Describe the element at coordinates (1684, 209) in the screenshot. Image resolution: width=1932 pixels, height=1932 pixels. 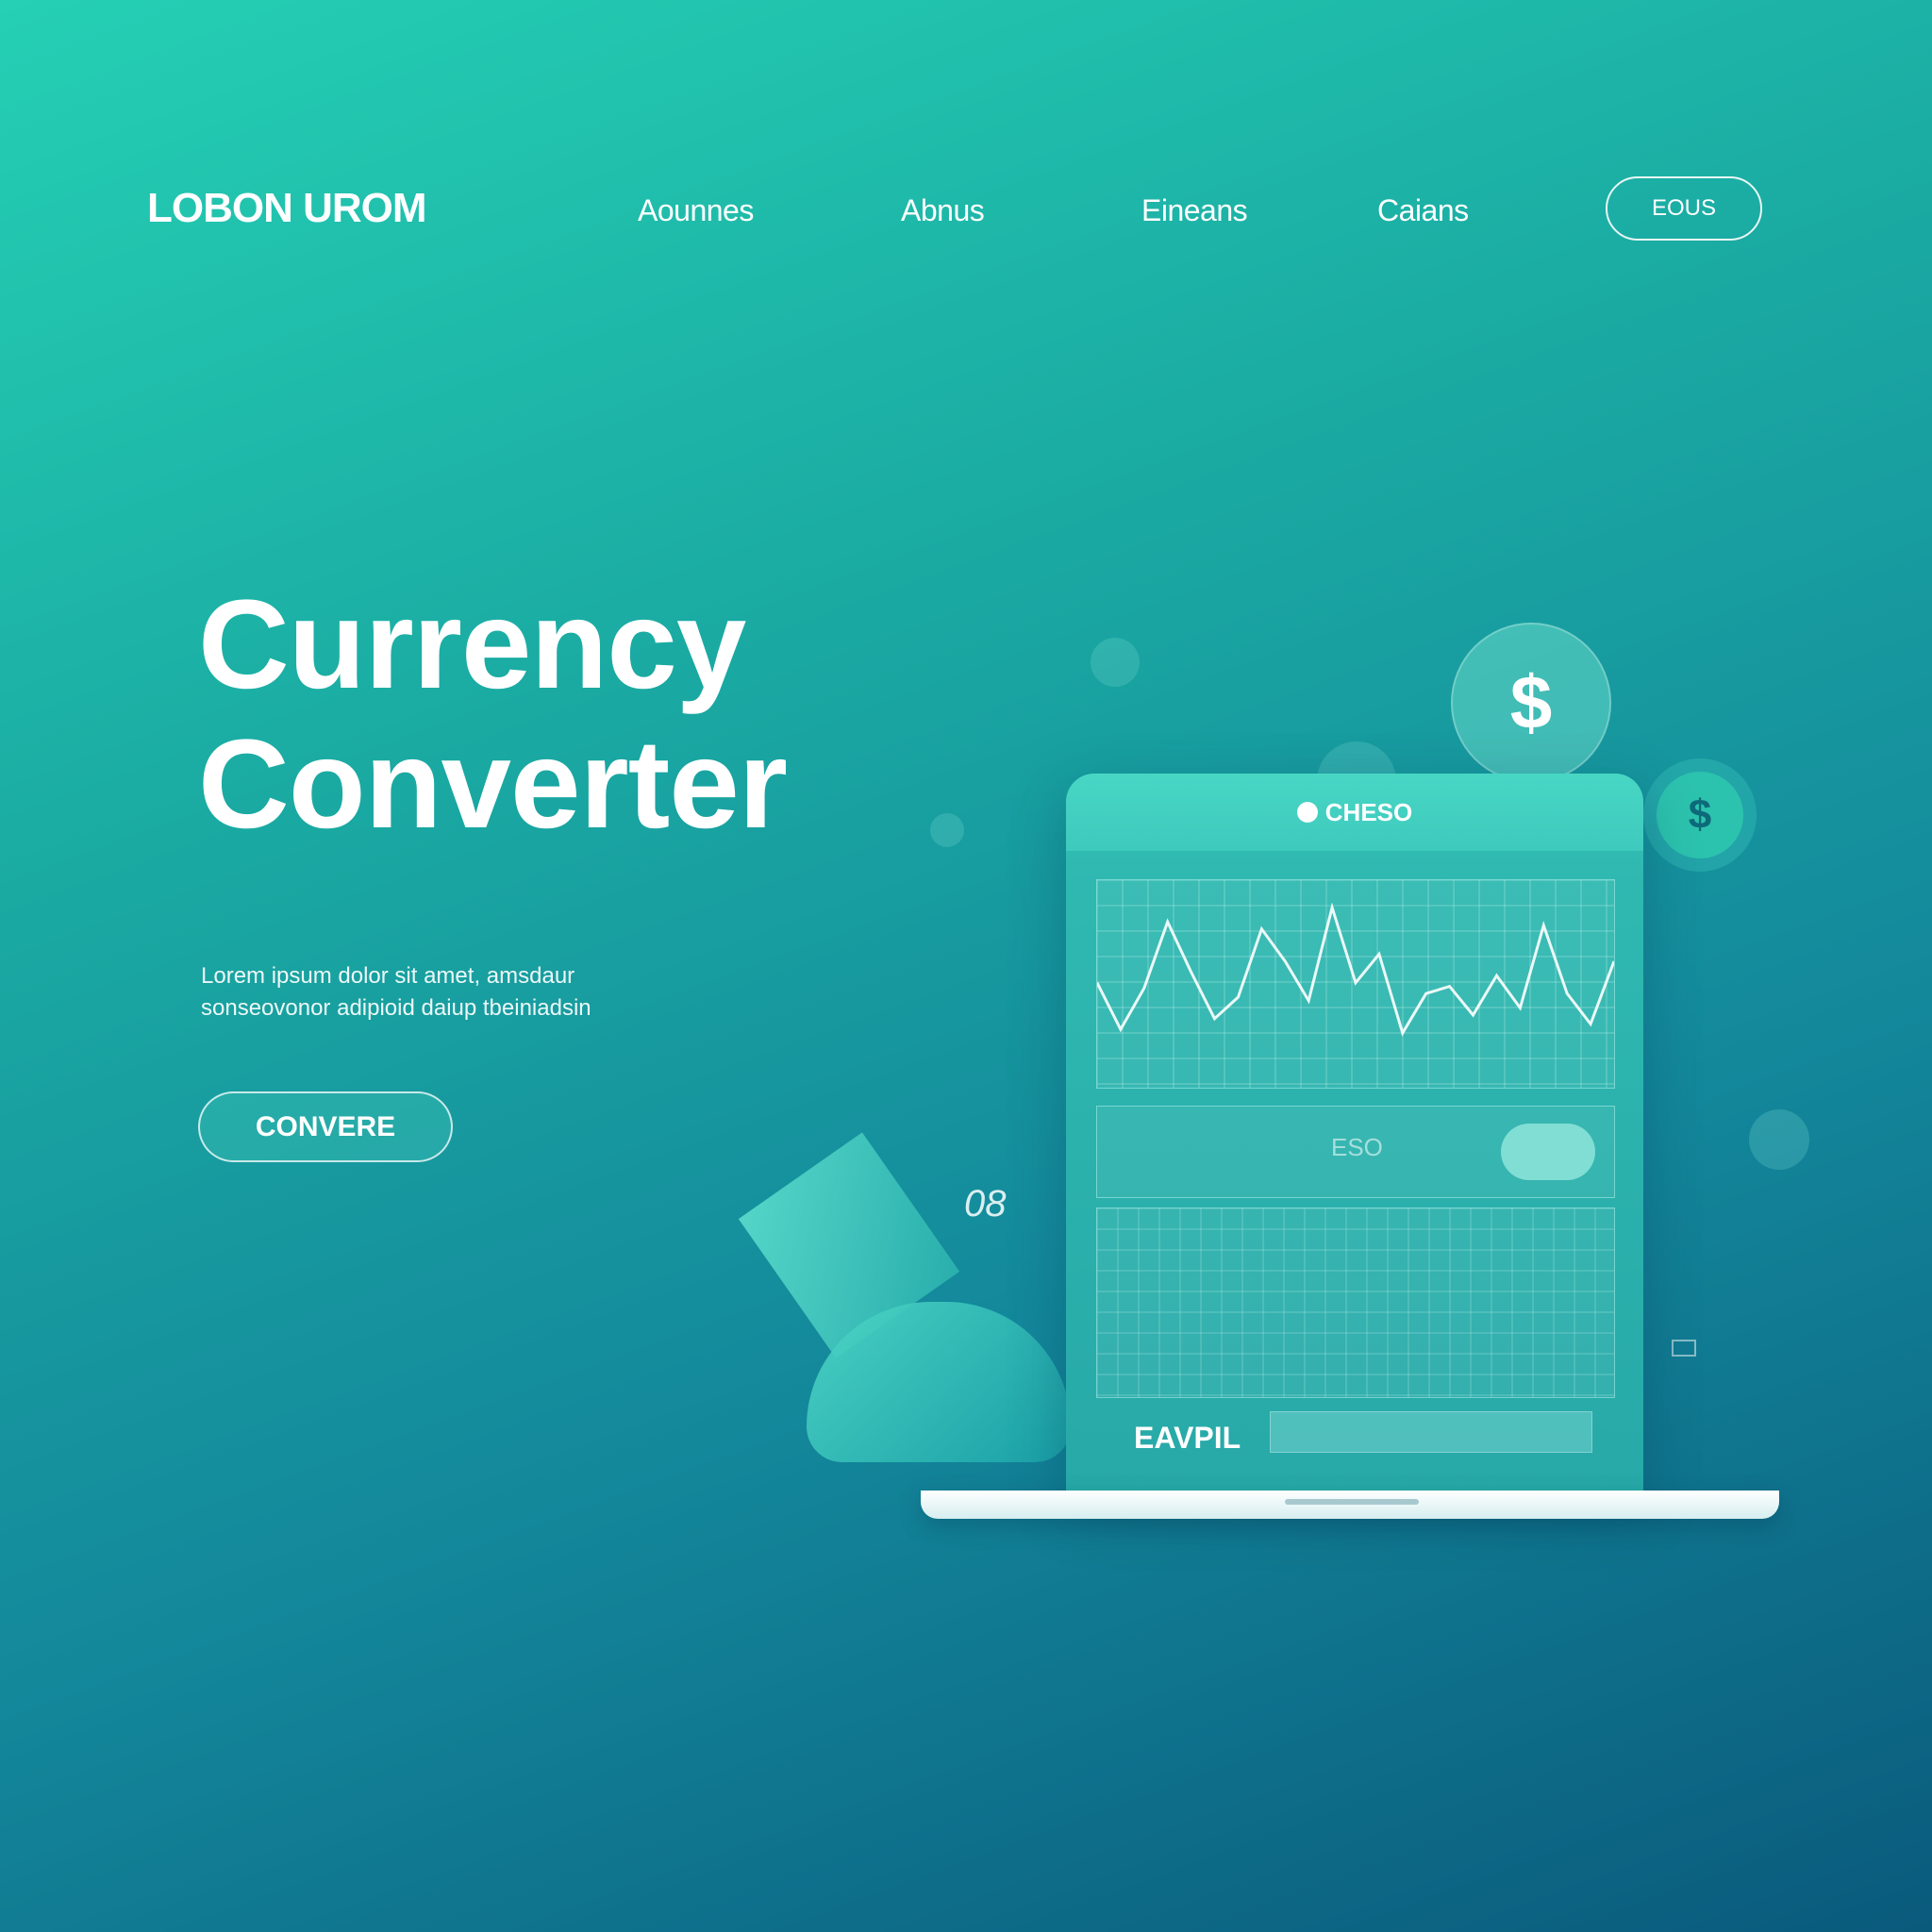
I see `nav-outline-button: EOUS` at that location.